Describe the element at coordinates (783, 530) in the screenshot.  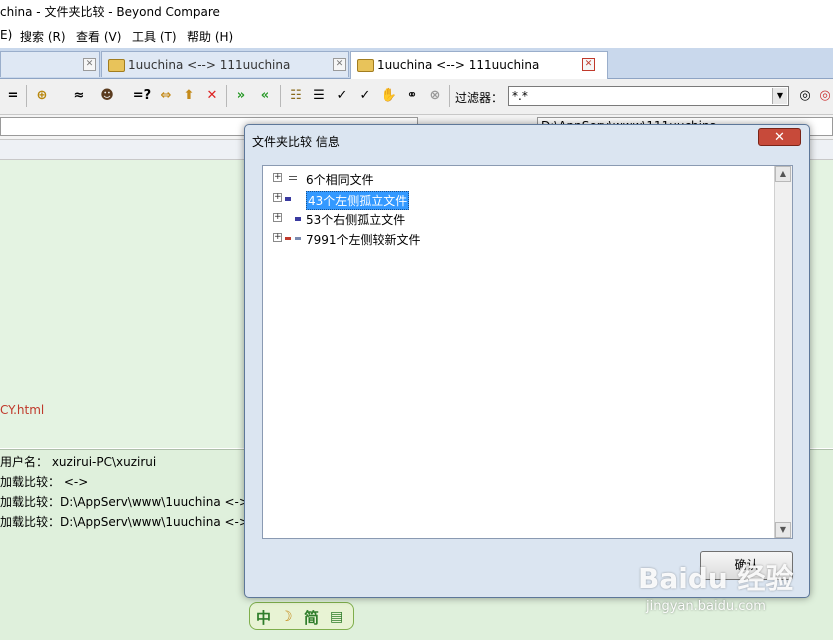
I see `scroll-down-icon: ▼` at that location.